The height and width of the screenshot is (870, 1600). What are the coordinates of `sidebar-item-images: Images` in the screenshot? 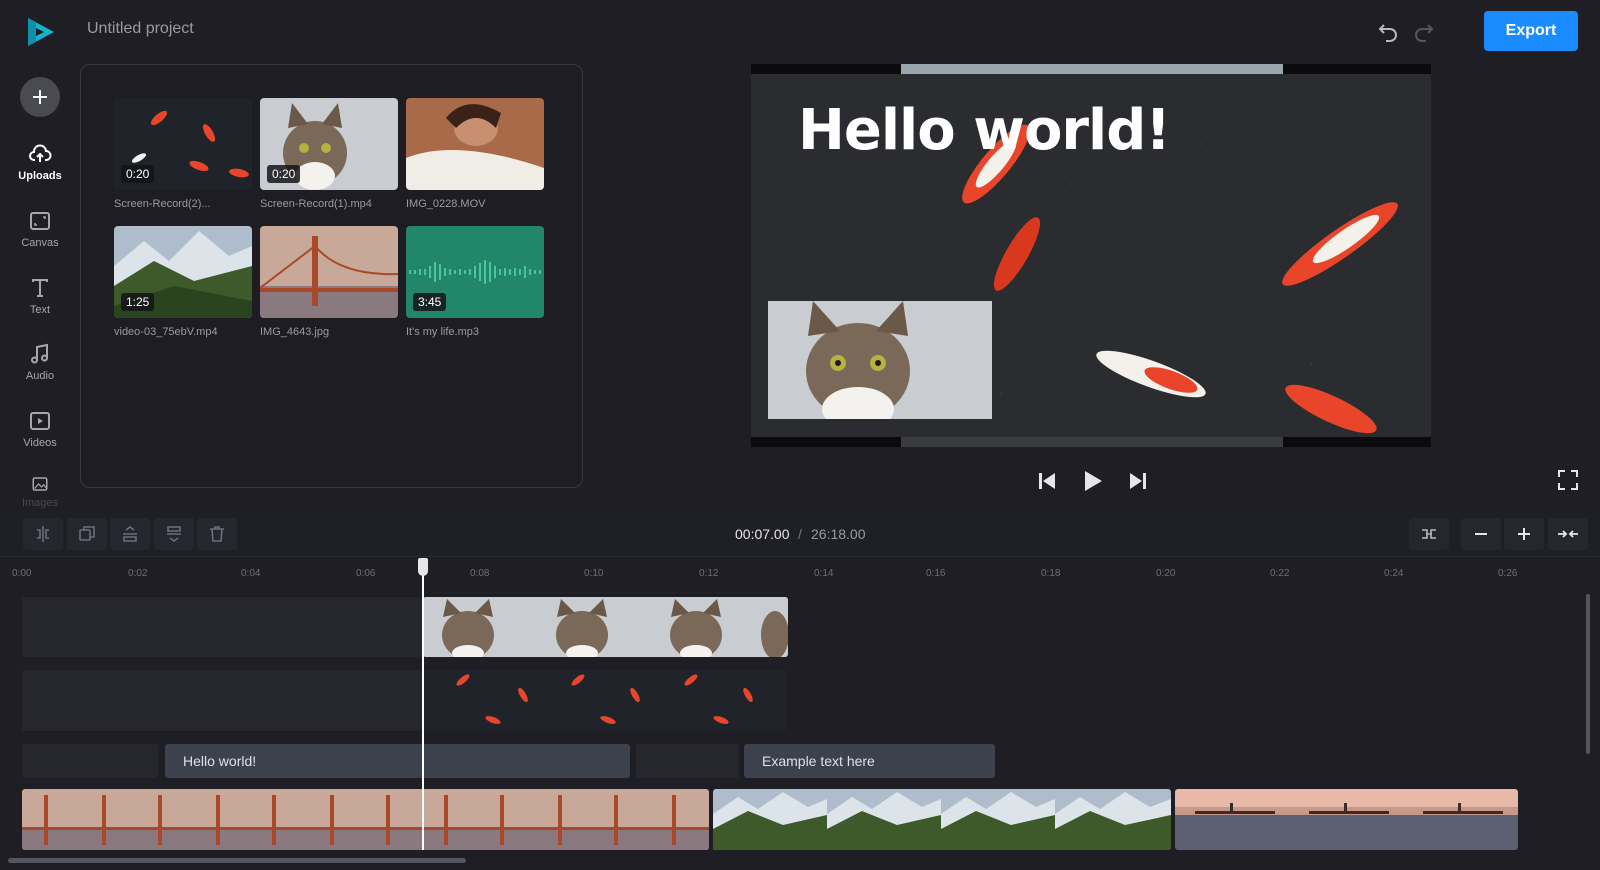 It's located at (40, 491).